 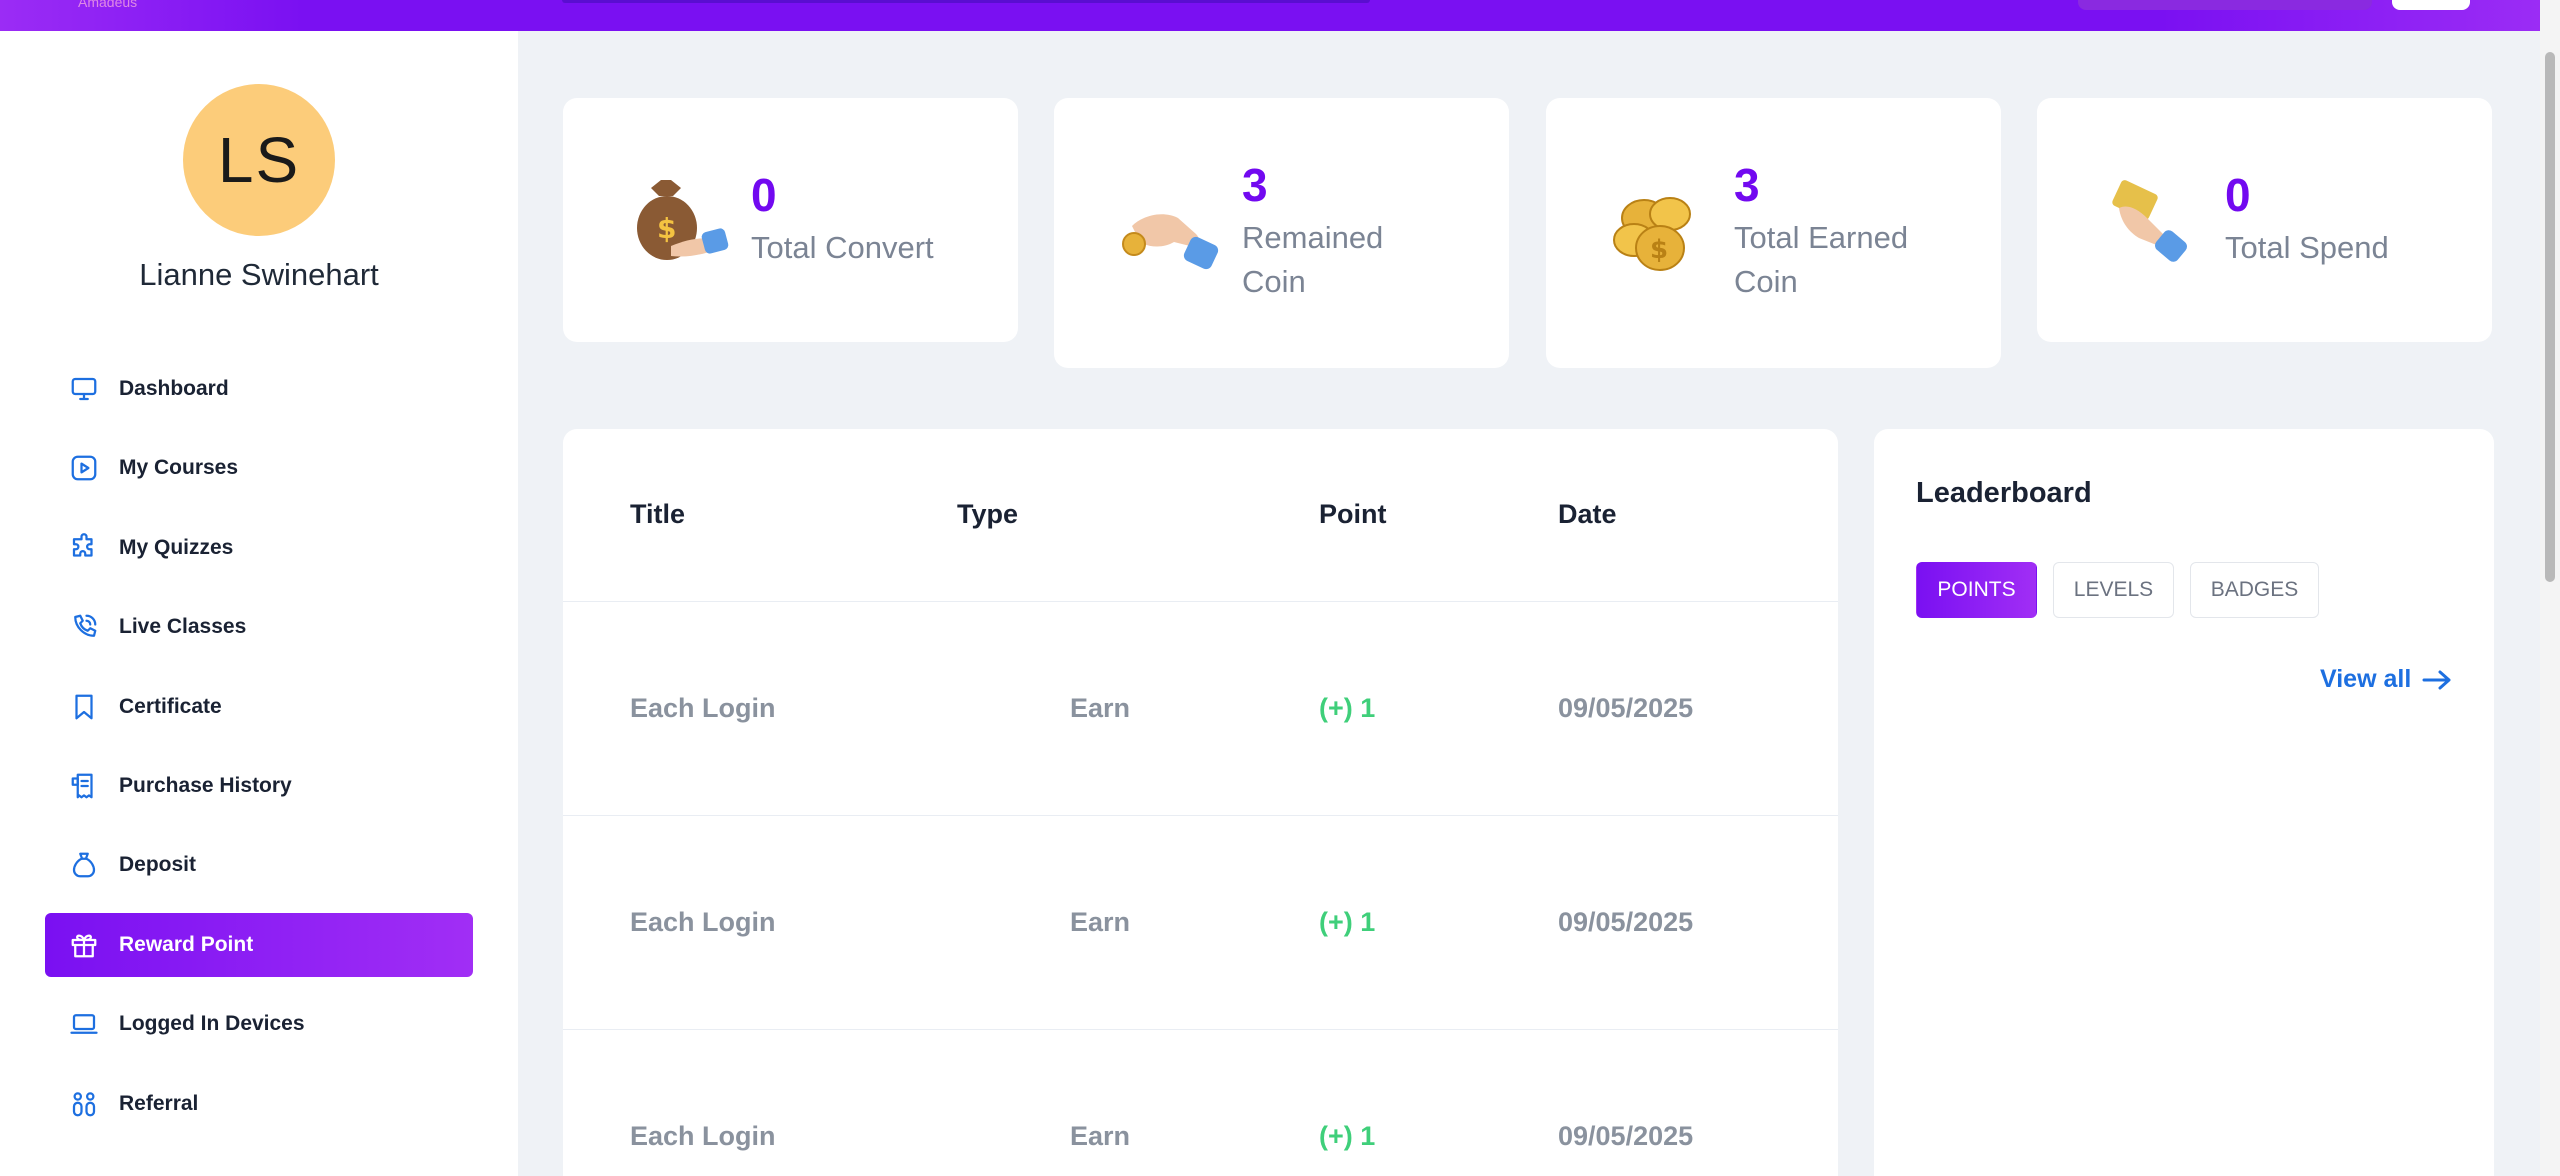 I want to click on sidebar-item-referral: Referral, so click(x=259, y=1104).